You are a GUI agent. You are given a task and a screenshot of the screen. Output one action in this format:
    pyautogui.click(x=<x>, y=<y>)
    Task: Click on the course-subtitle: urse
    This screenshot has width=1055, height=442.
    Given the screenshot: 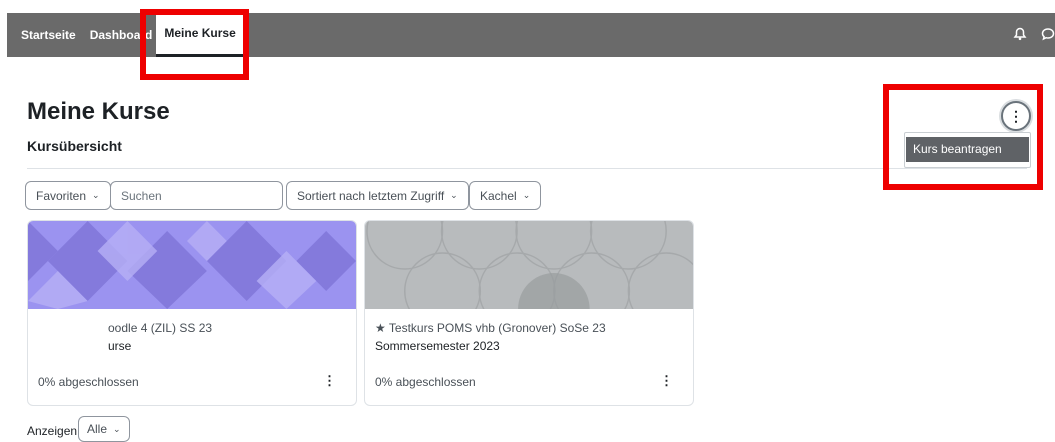 What is the action you would take?
    pyautogui.click(x=120, y=346)
    